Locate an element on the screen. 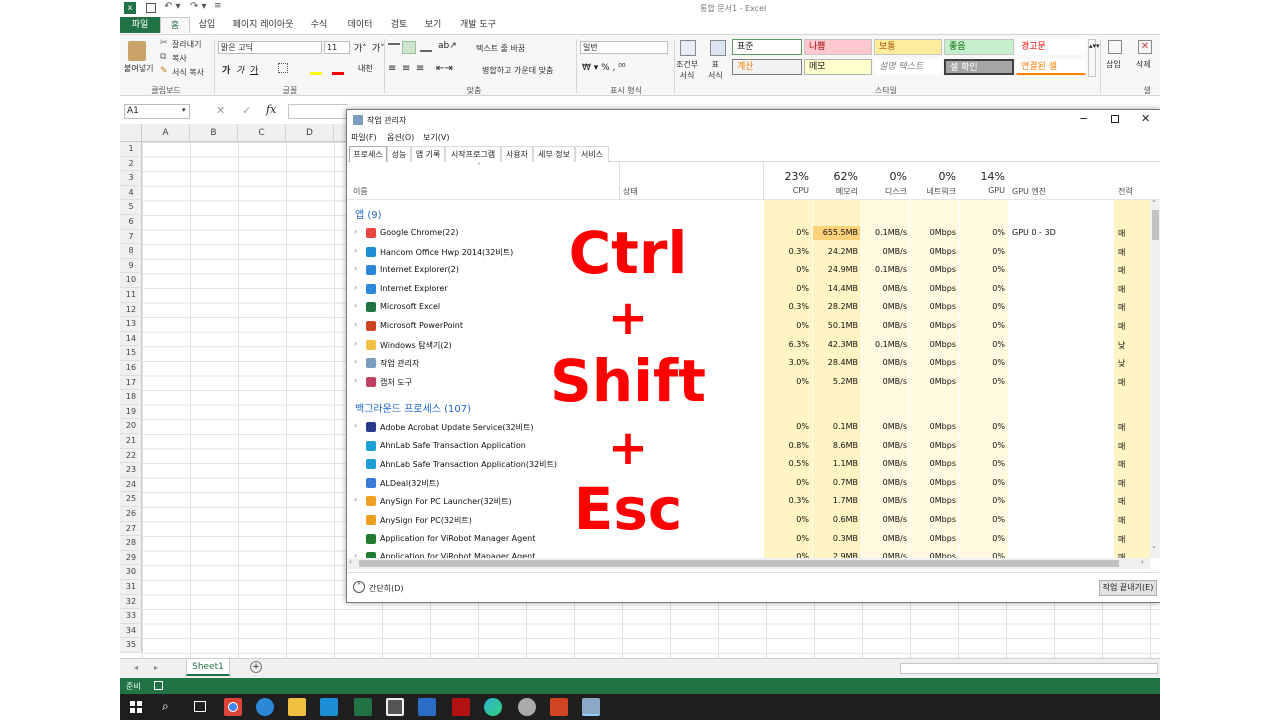  paste-icon is located at coordinates (137, 51).